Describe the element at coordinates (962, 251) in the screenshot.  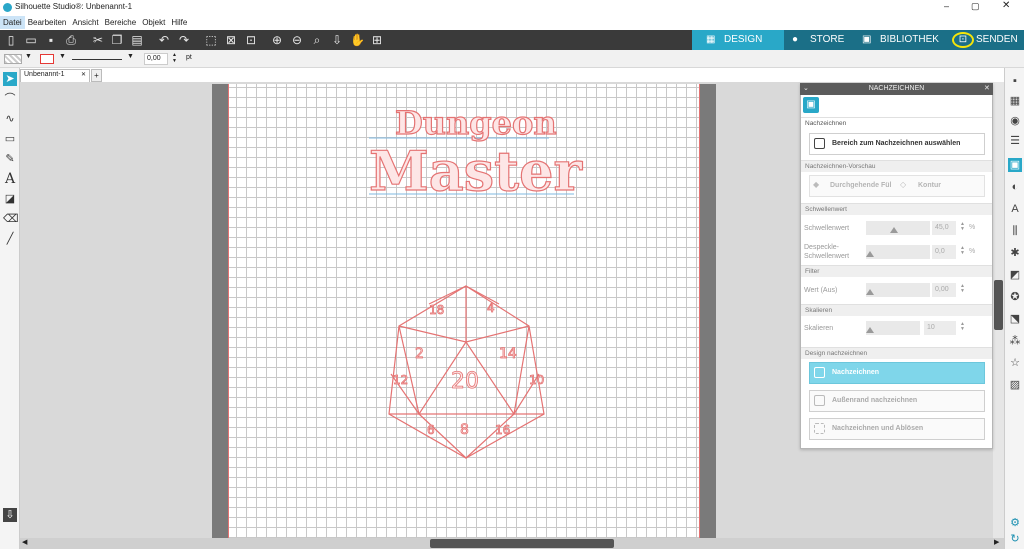
I see `despeckle-stepper: ▲ ▼` at that location.